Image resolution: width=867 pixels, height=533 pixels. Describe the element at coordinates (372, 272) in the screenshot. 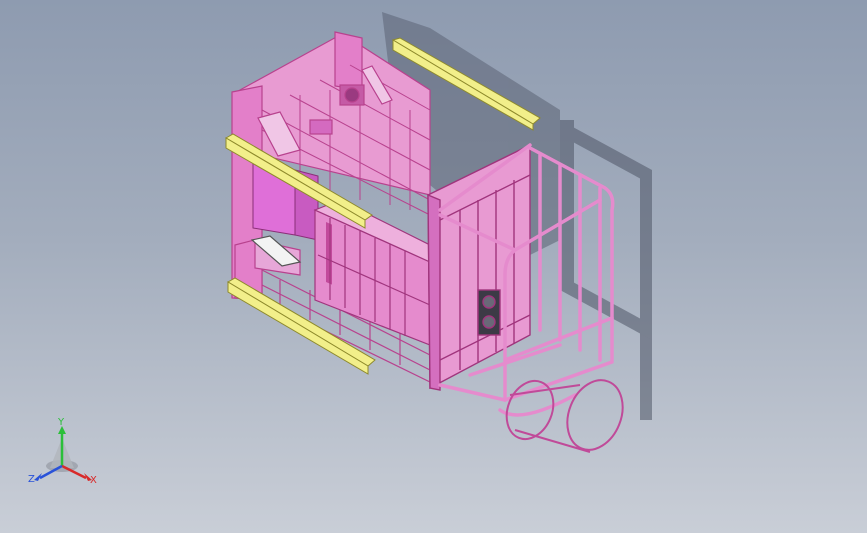

I see `slatted-chamber` at that location.